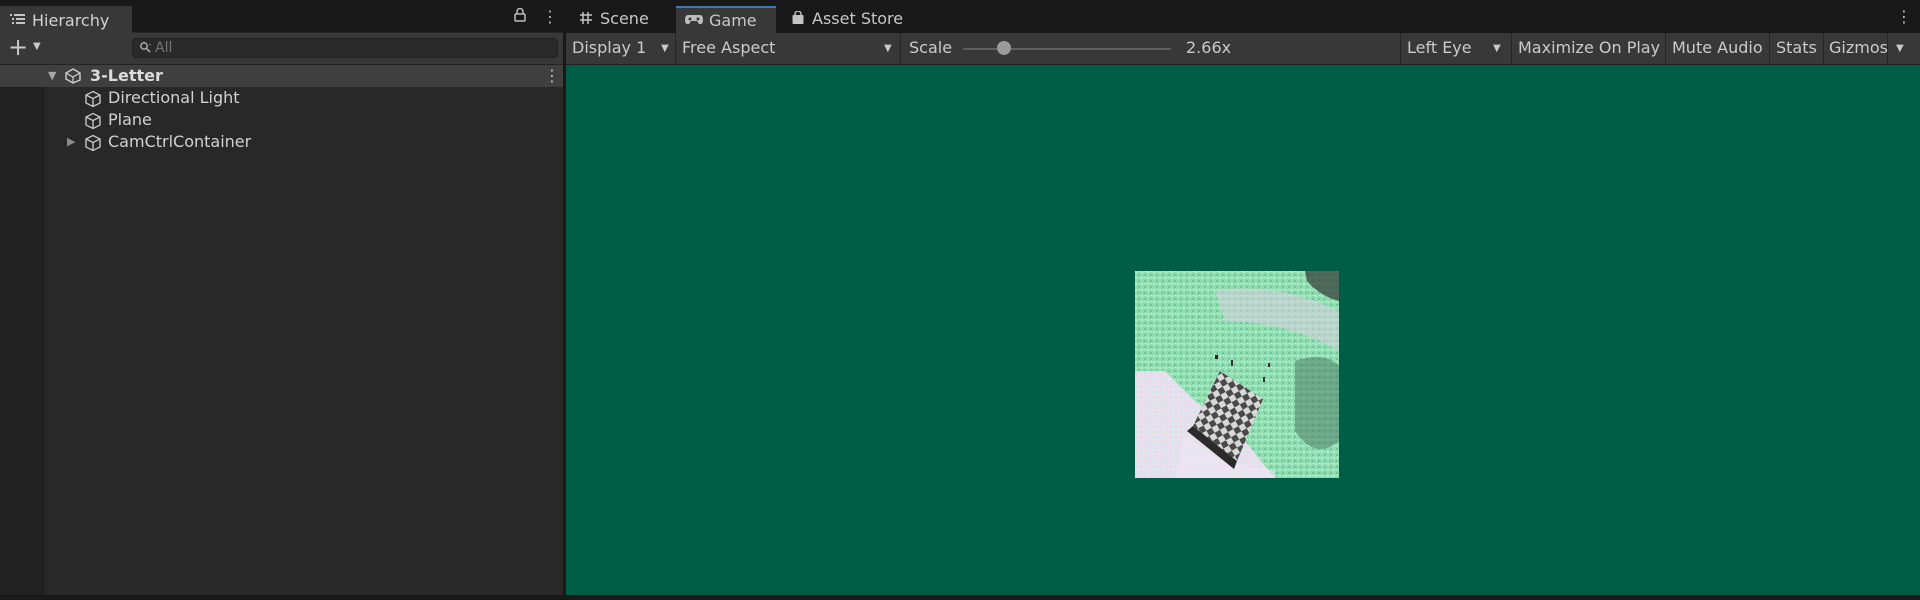  Describe the element at coordinates (145, 47) in the screenshot. I see `search-icon` at that location.